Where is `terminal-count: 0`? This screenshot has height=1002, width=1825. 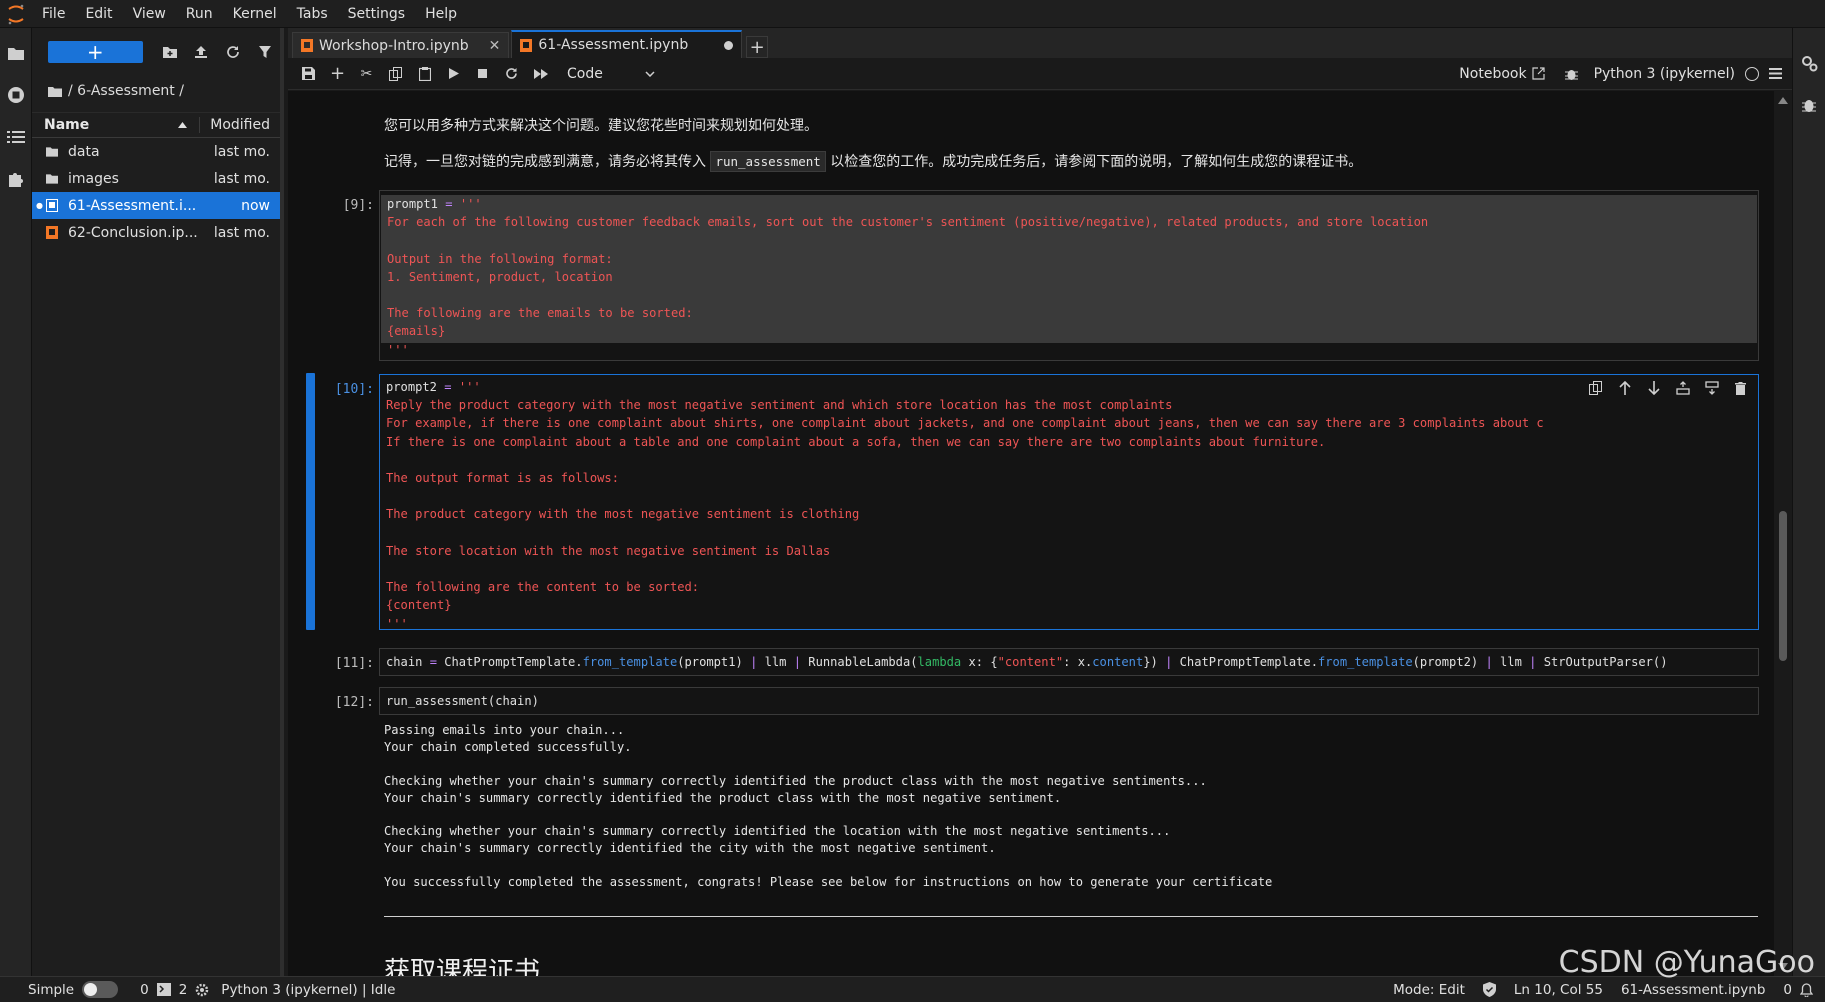
terminal-count: 0 is located at coordinates (144, 990).